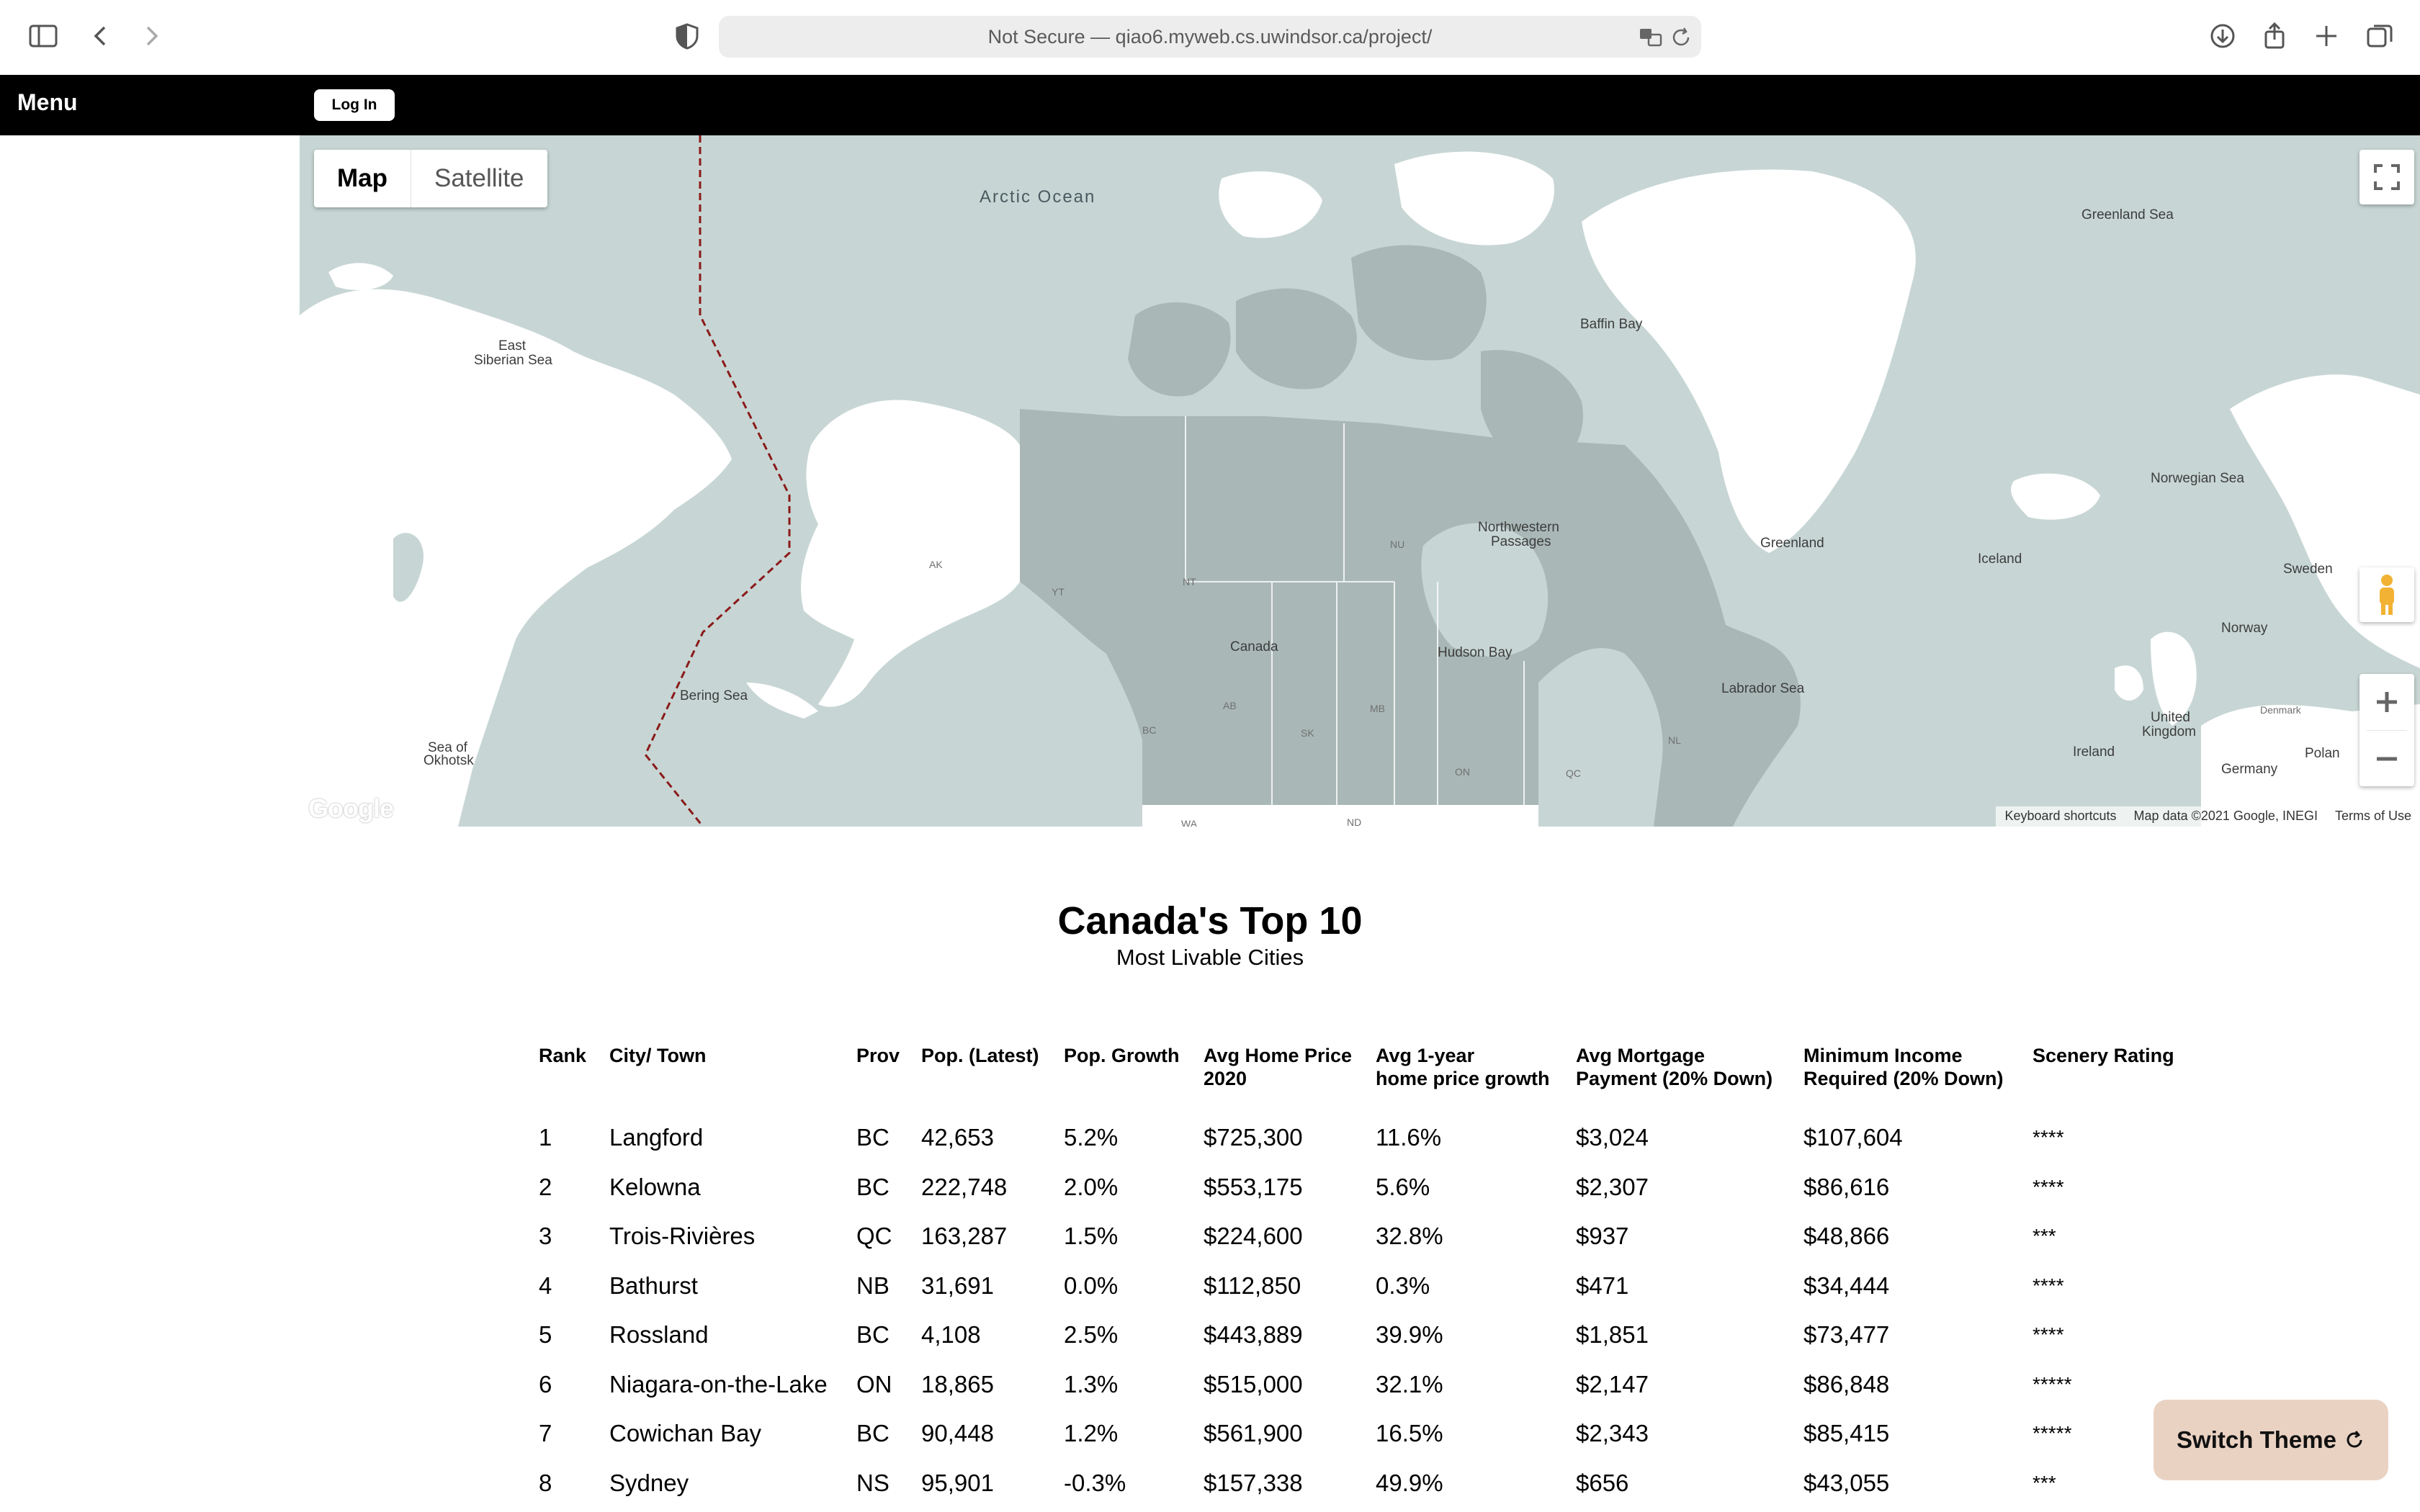 The width and height of the screenshot is (2420, 1512). Describe the element at coordinates (2103, 1055) in the screenshot. I see `column-header-line: Scenery Rating` at that location.